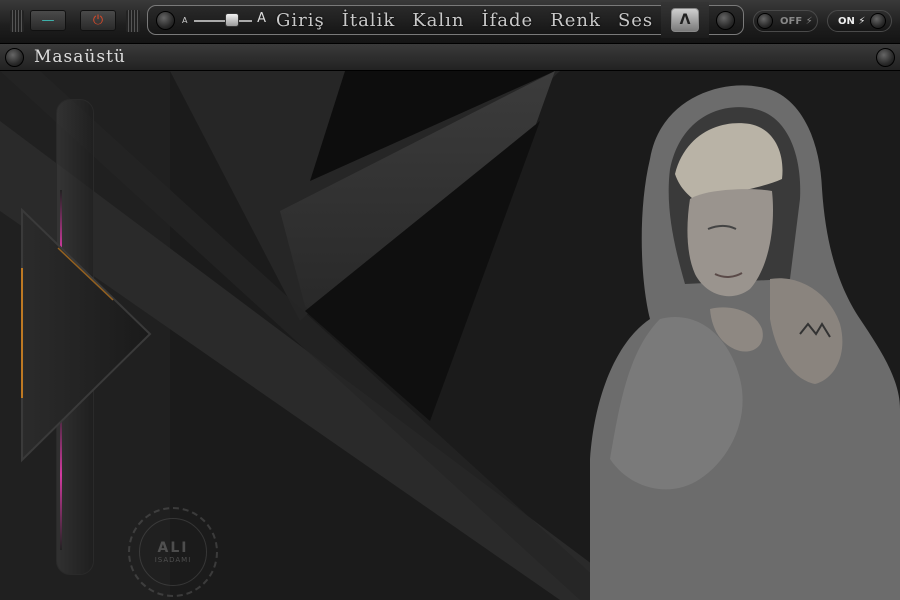 The height and width of the screenshot is (600, 900). What do you see at coordinates (300, 20) in the screenshot?
I see `menu-item-giris: Giriş` at bounding box center [300, 20].